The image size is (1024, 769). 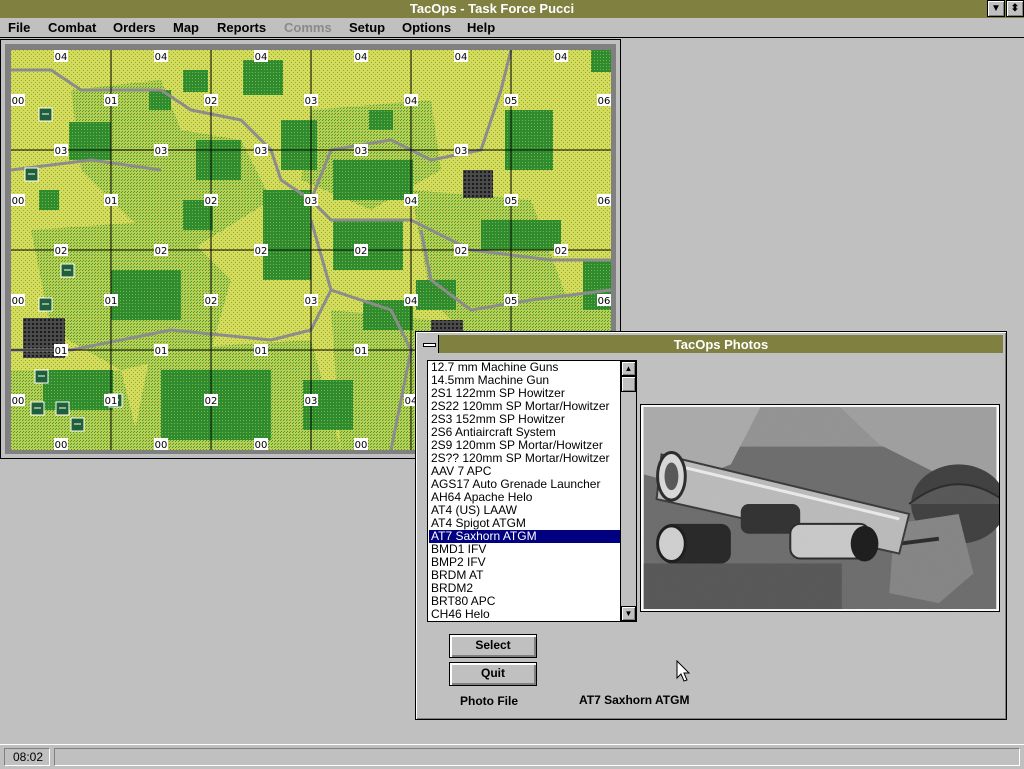 What do you see at coordinates (19, 27) in the screenshot?
I see `menu-file: File` at bounding box center [19, 27].